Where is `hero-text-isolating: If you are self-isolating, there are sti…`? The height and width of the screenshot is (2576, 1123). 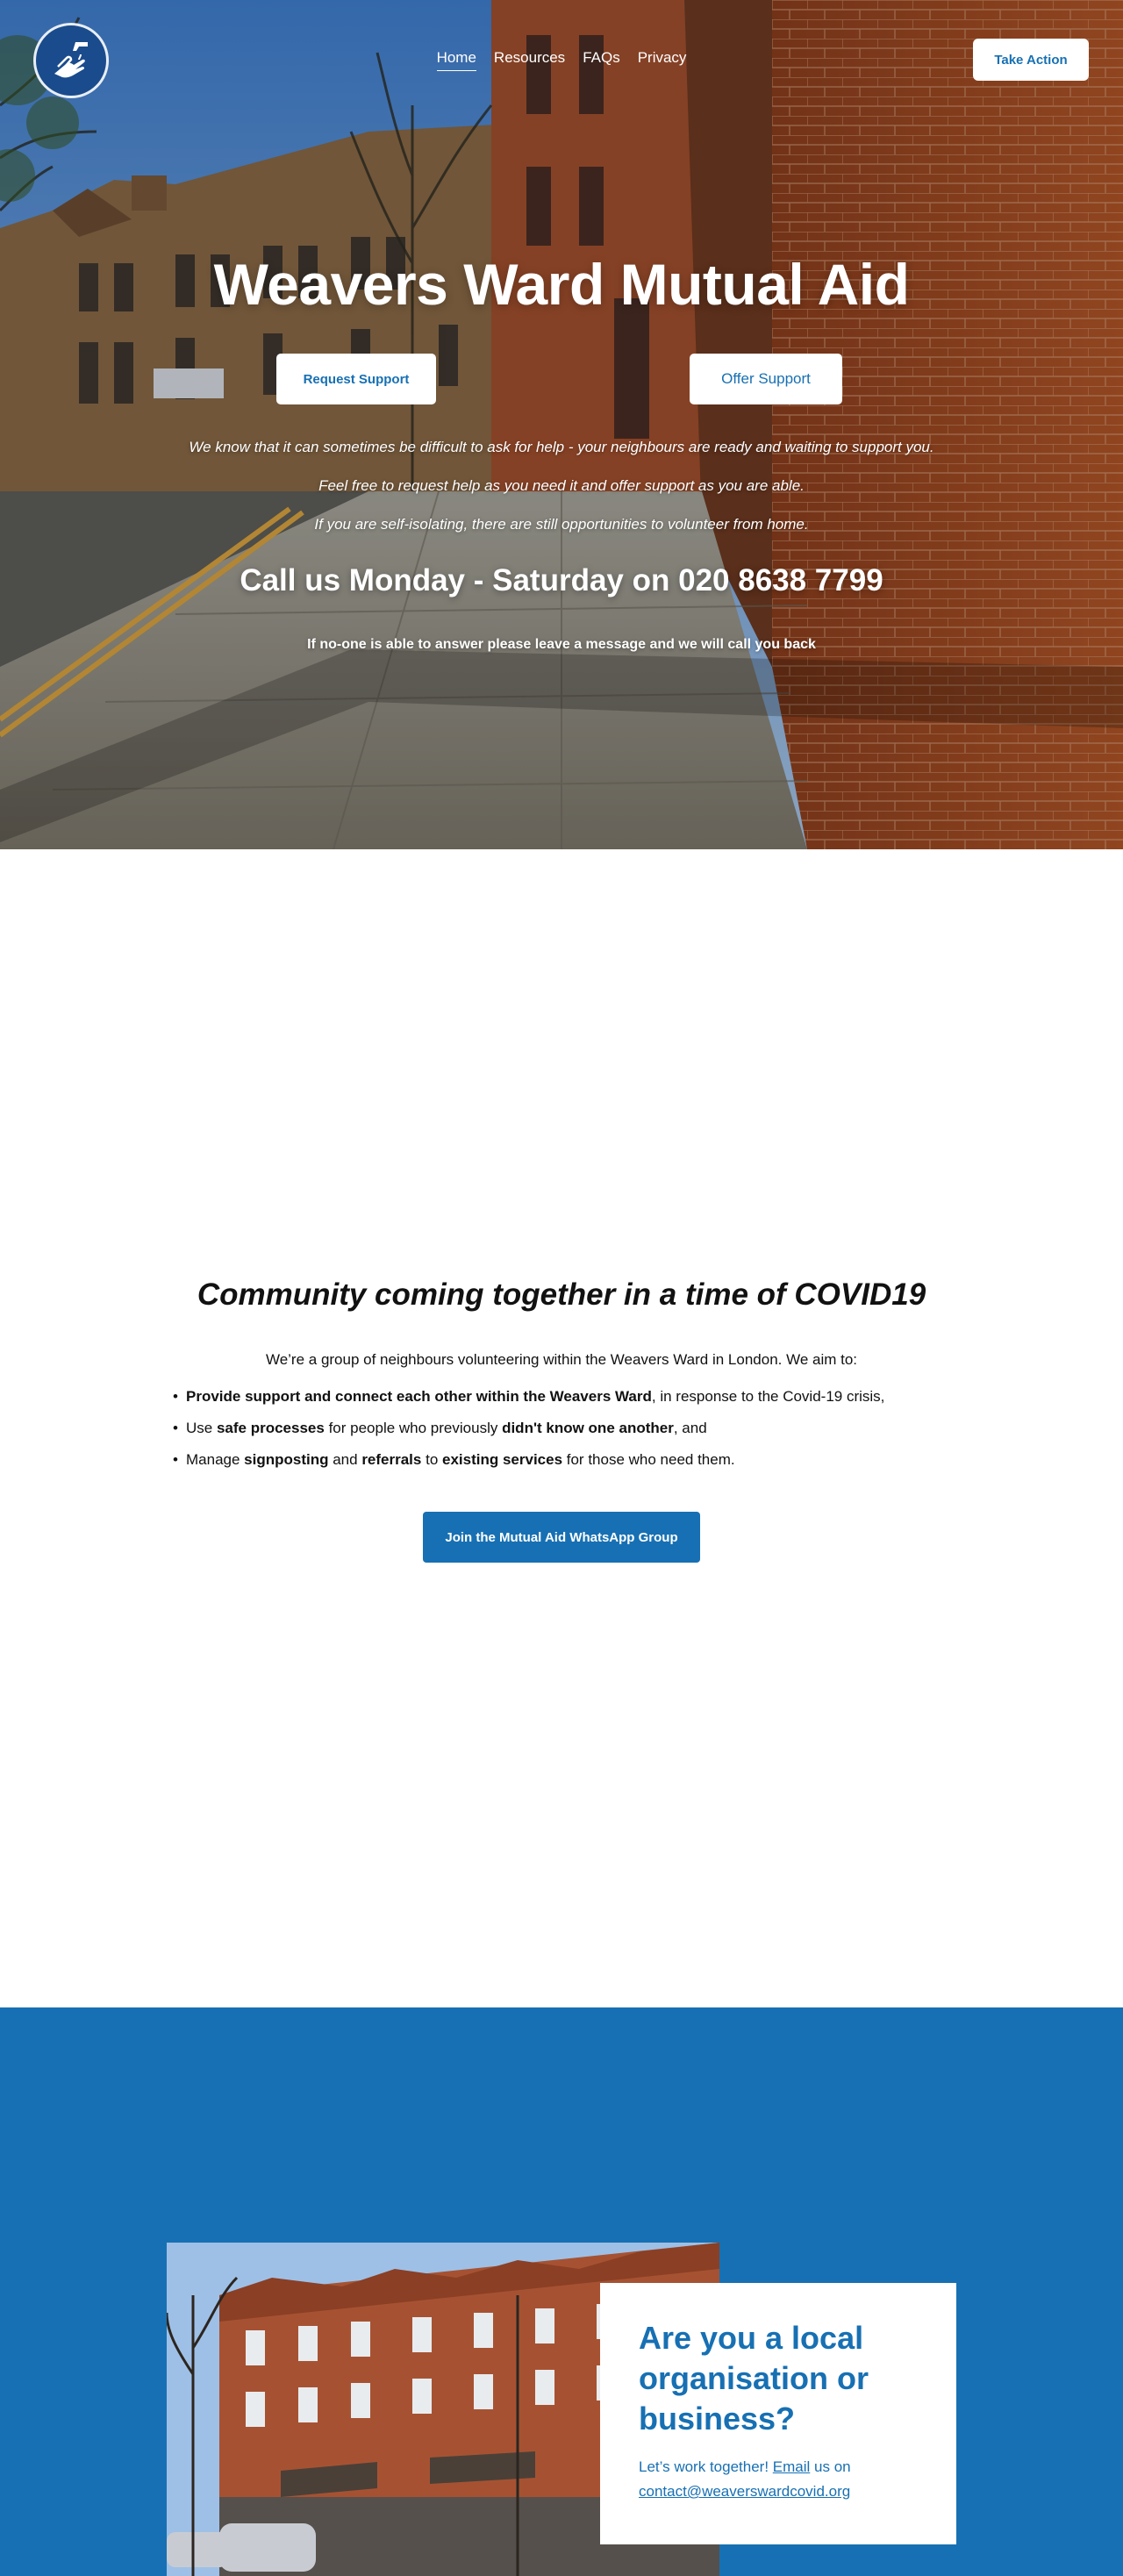 hero-text-isolating: If you are self-isolating, there are sti… is located at coordinates (561, 524).